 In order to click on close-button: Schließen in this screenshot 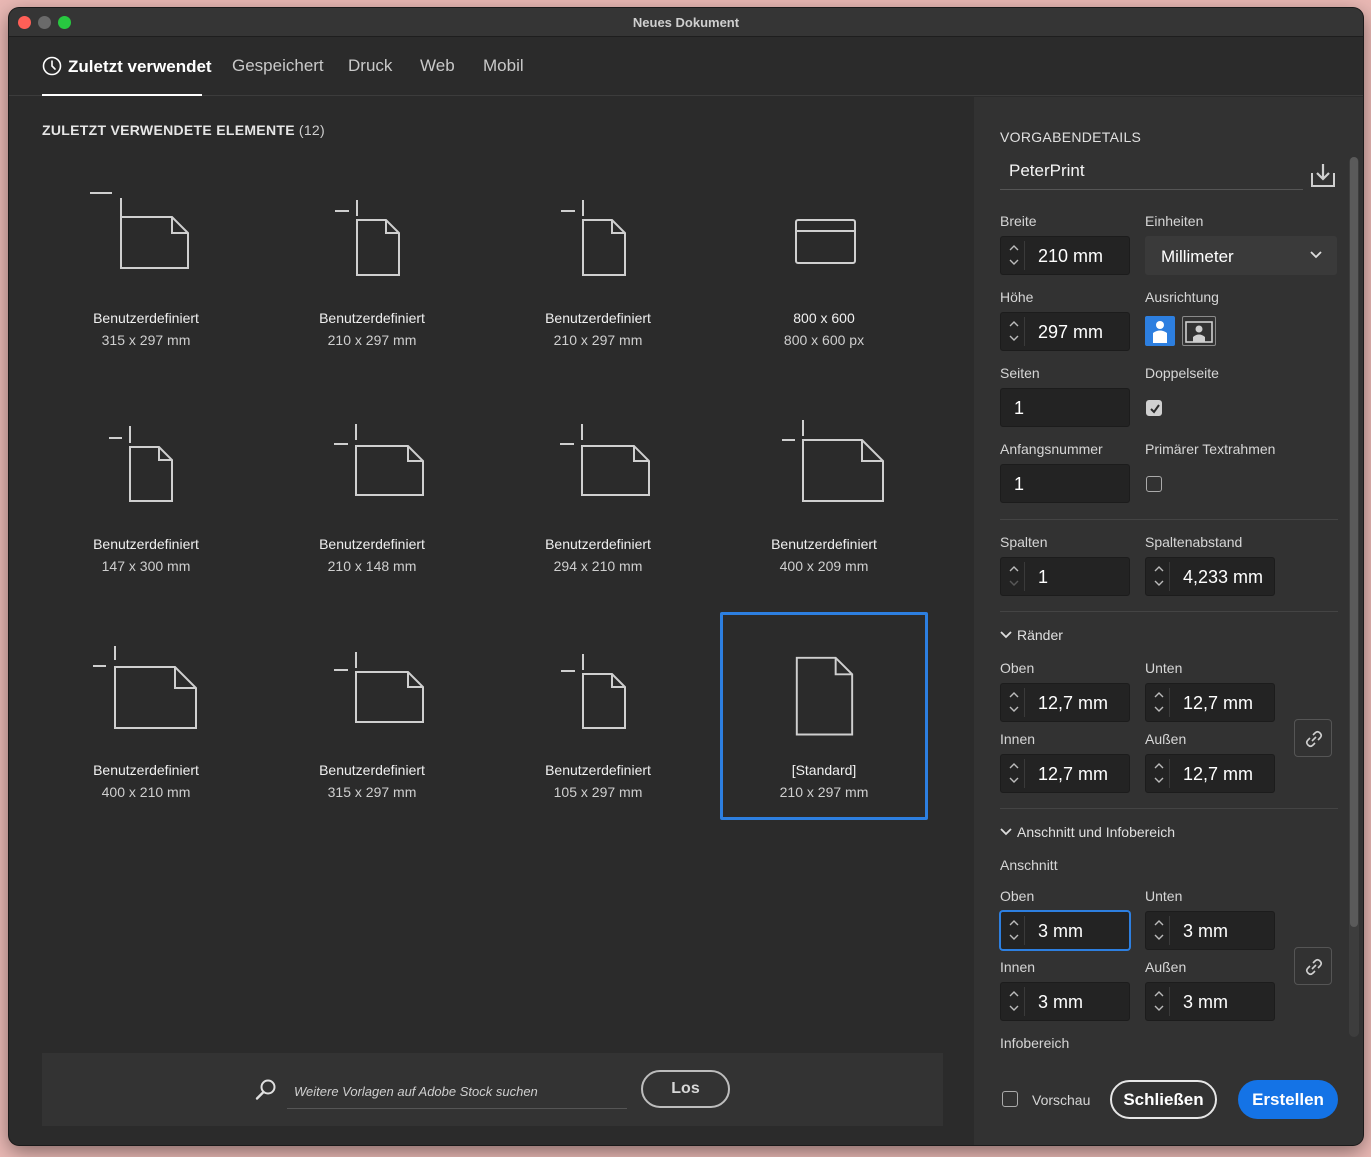, I will do `click(1163, 1099)`.